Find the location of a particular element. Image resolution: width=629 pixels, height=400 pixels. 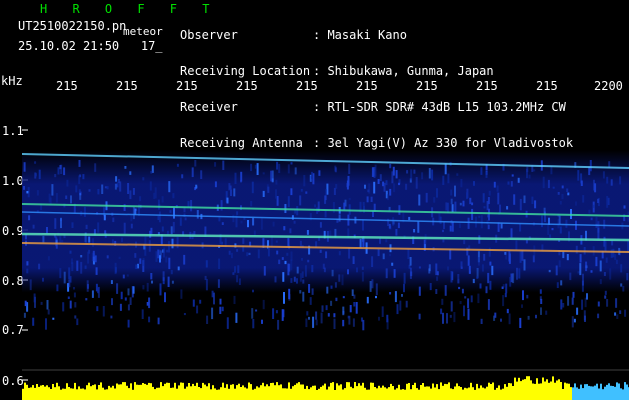

info-label: Receiving Location is located at coordinates (245, 71).